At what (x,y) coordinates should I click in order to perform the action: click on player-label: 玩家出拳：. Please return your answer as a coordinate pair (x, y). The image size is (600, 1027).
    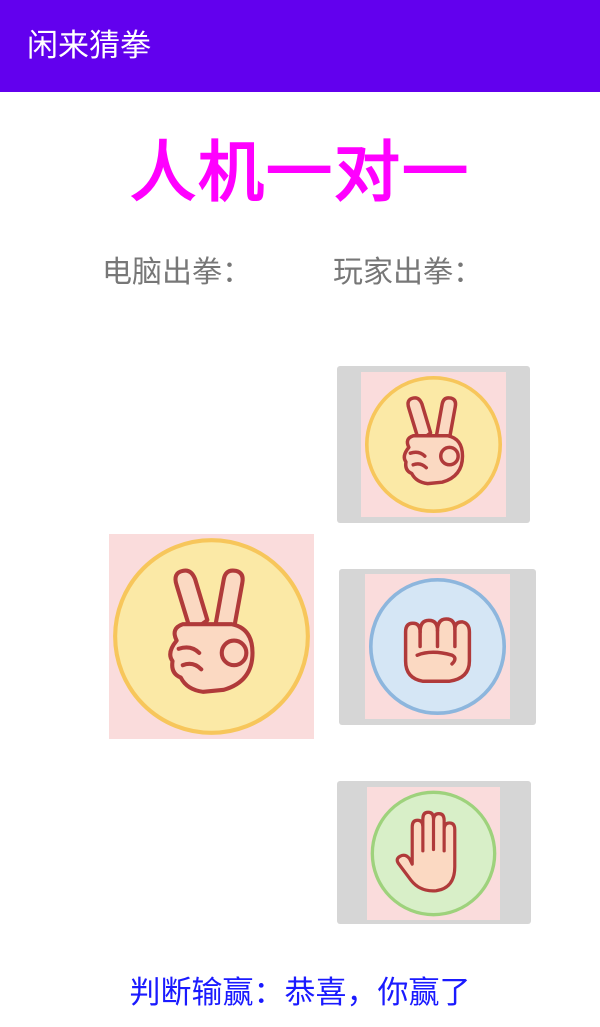
    Looking at the image, I should click on (408, 272).